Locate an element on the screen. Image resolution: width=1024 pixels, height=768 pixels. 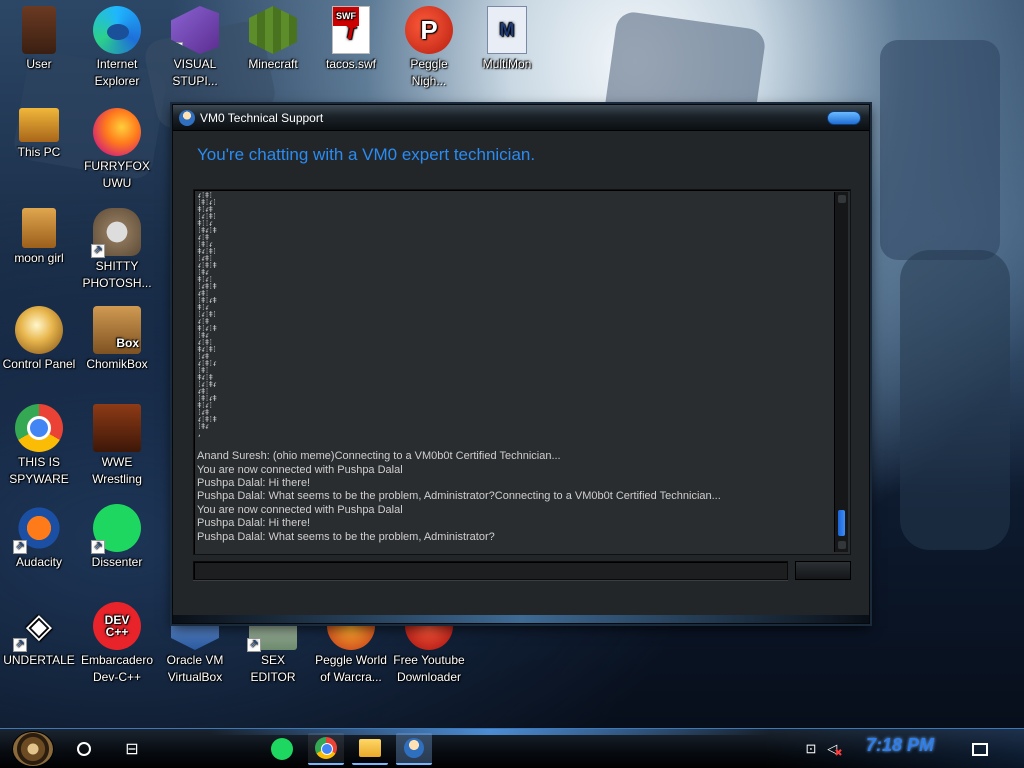
visual-studio-icon is located at coordinates (195, 30).